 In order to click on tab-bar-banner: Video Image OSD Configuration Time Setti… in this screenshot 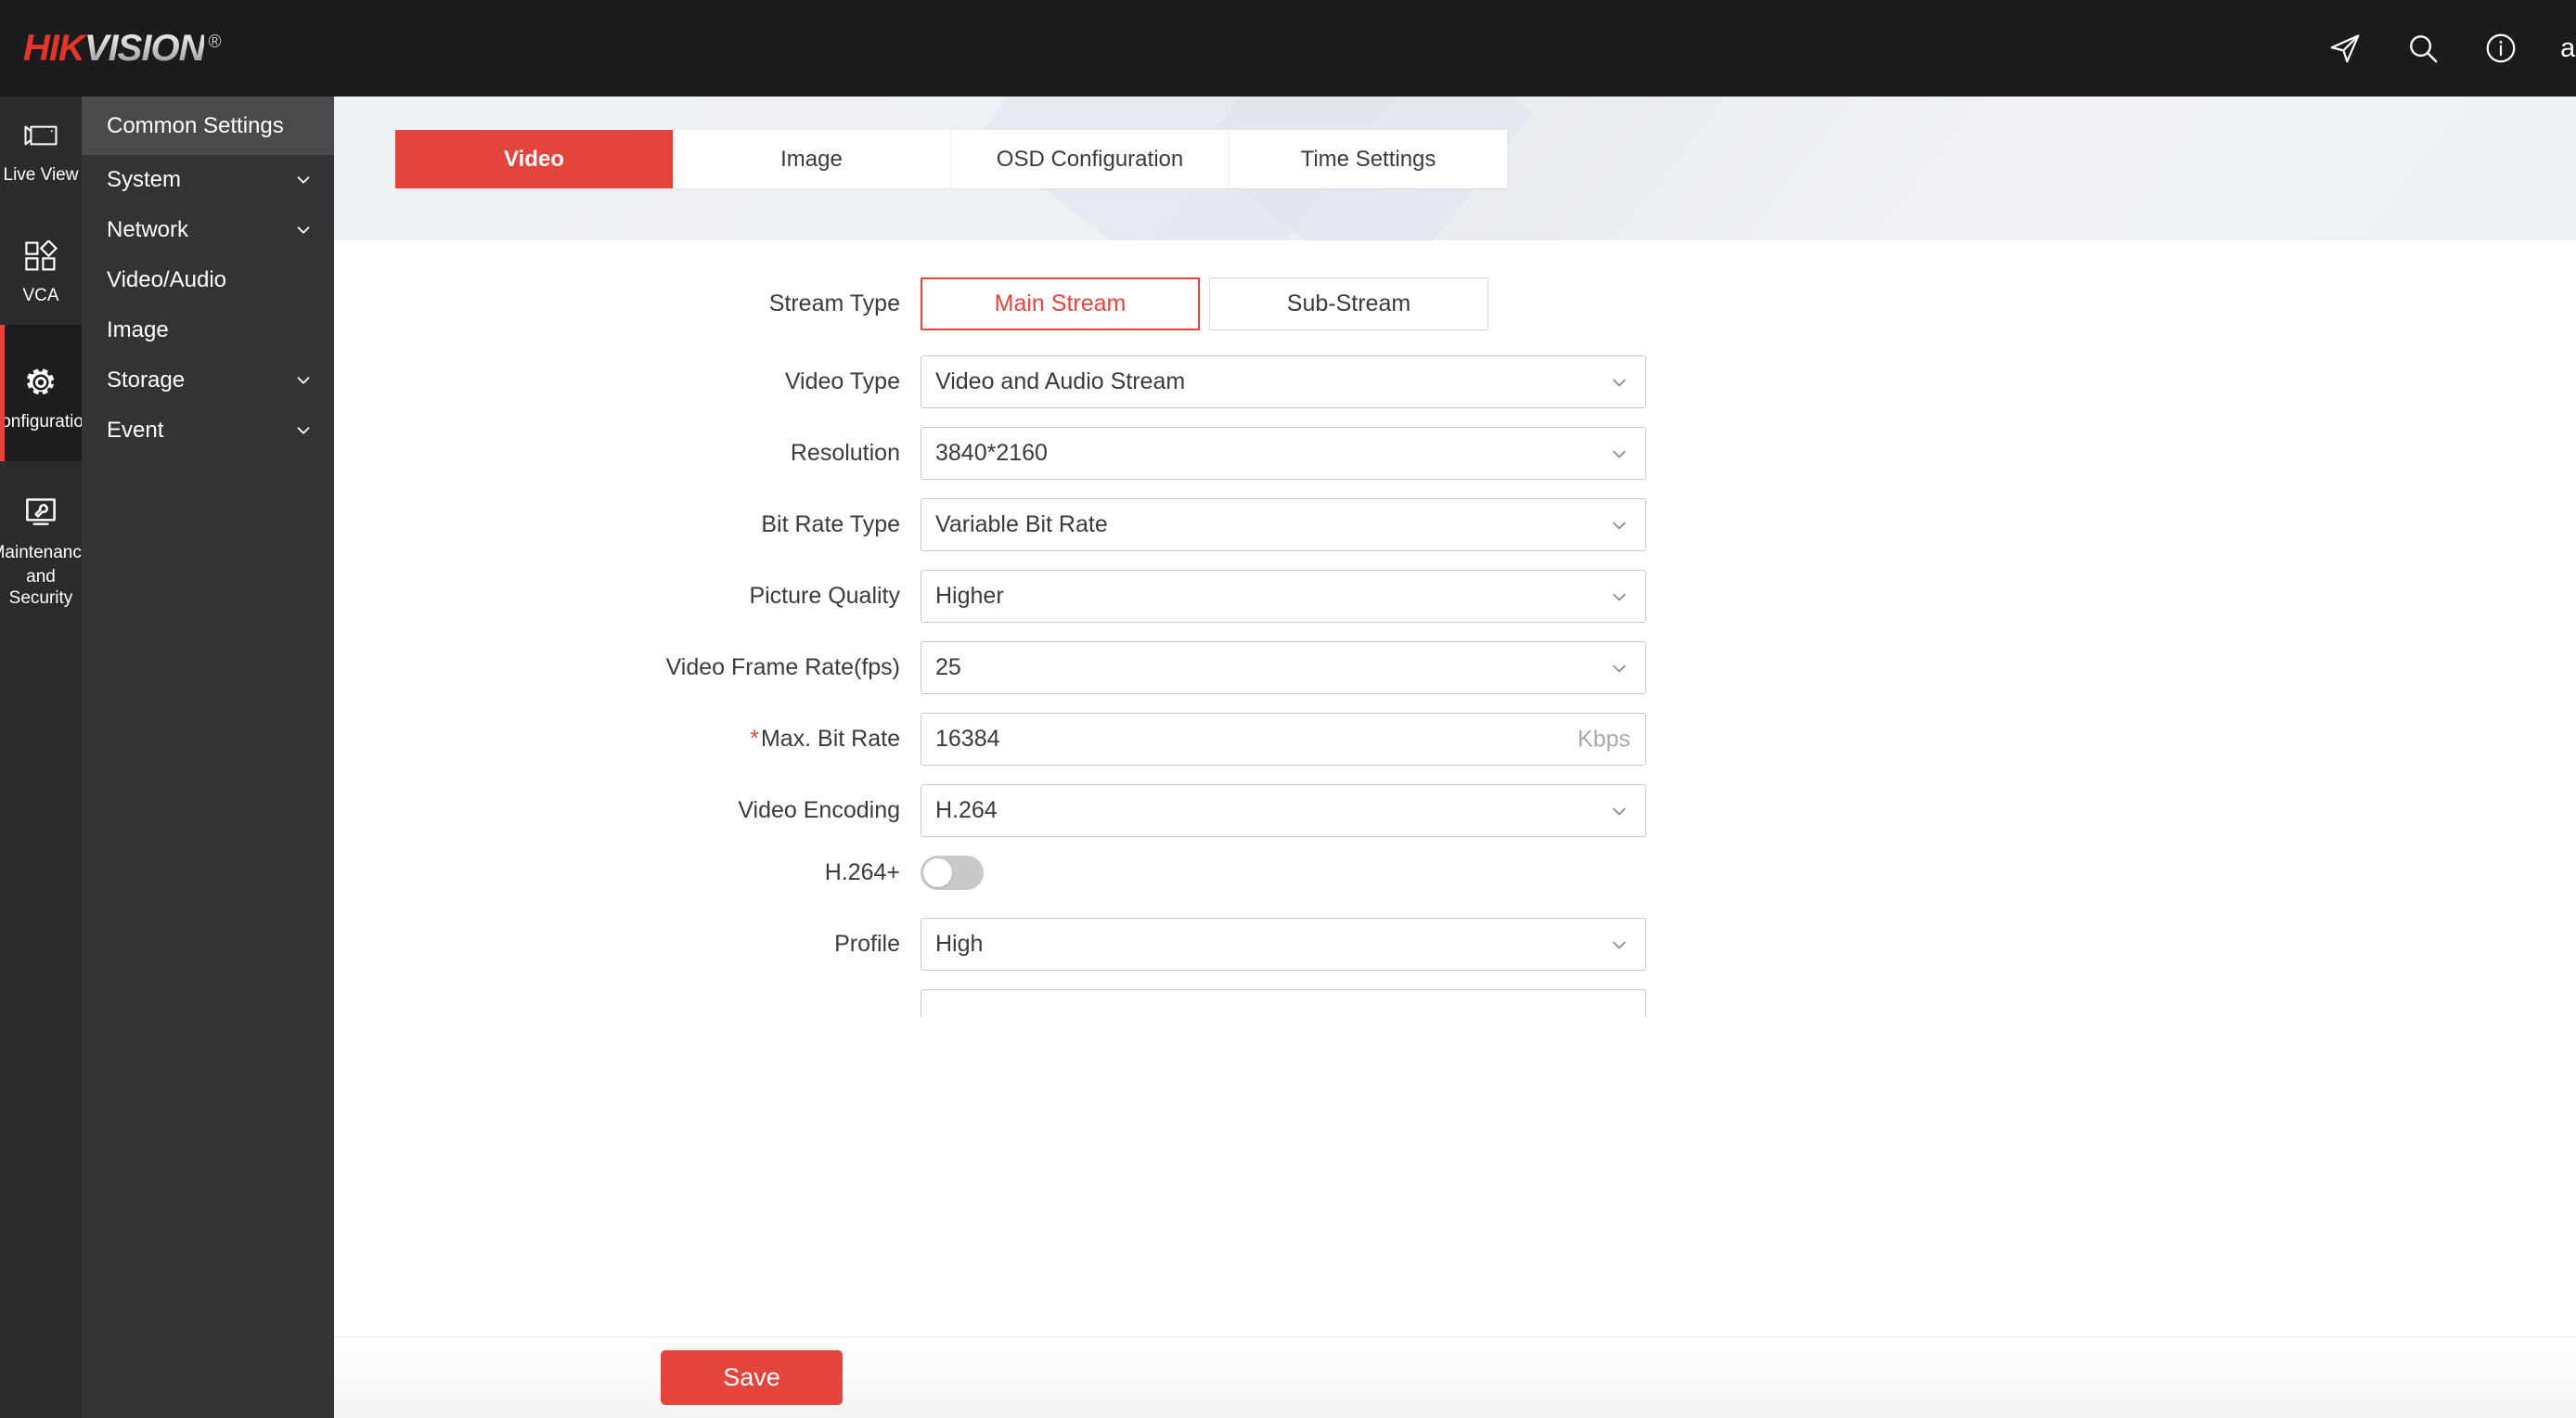, I will do `click(1455, 169)`.